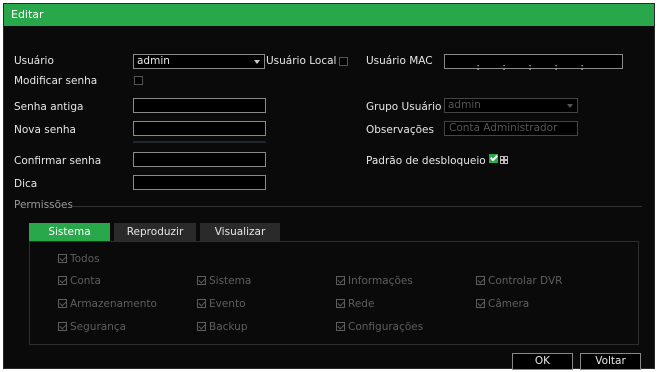 This screenshot has height=372, width=658. I want to click on perm-label: Backup, so click(228, 327).